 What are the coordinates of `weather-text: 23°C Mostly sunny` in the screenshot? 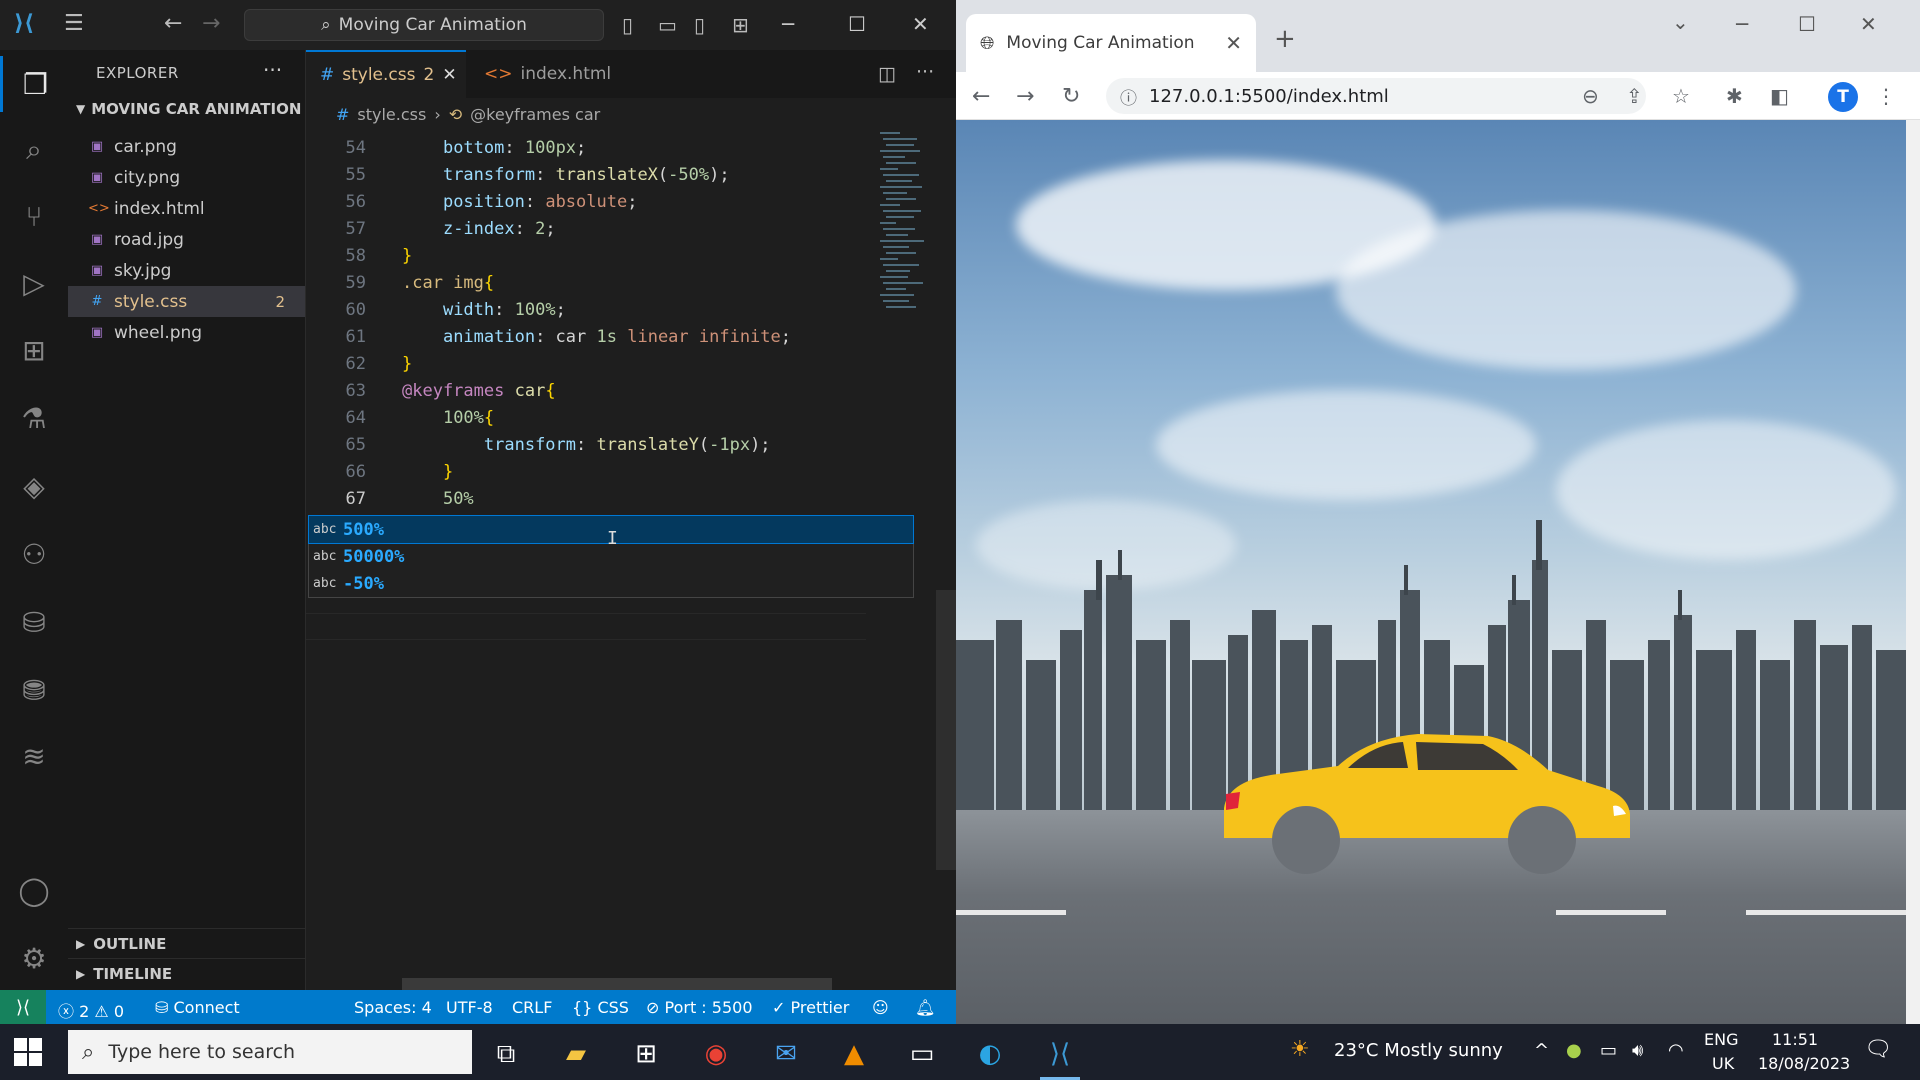 It's located at (1418, 1050).